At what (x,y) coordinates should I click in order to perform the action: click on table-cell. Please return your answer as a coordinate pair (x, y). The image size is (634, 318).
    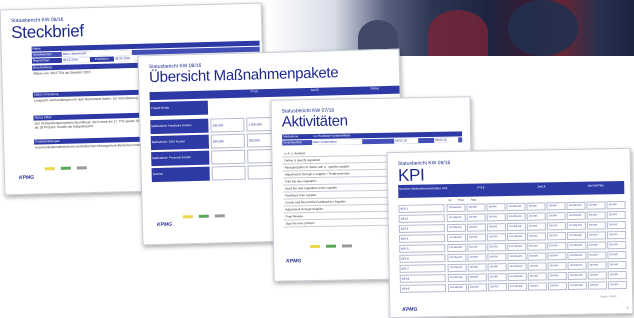
    Looking at the image, I should click on (228, 157).